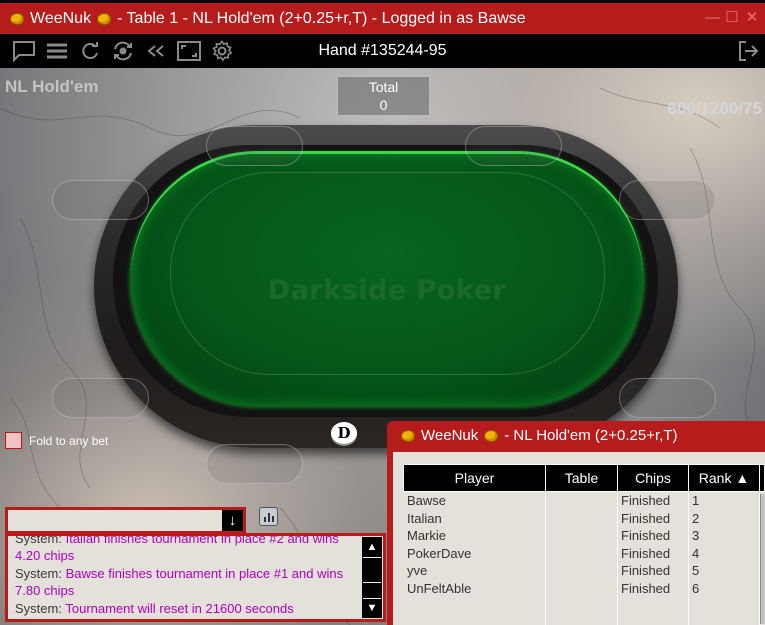  Describe the element at coordinates (427, 500) in the screenshot. I see `cell-player: Bawse` at that location.